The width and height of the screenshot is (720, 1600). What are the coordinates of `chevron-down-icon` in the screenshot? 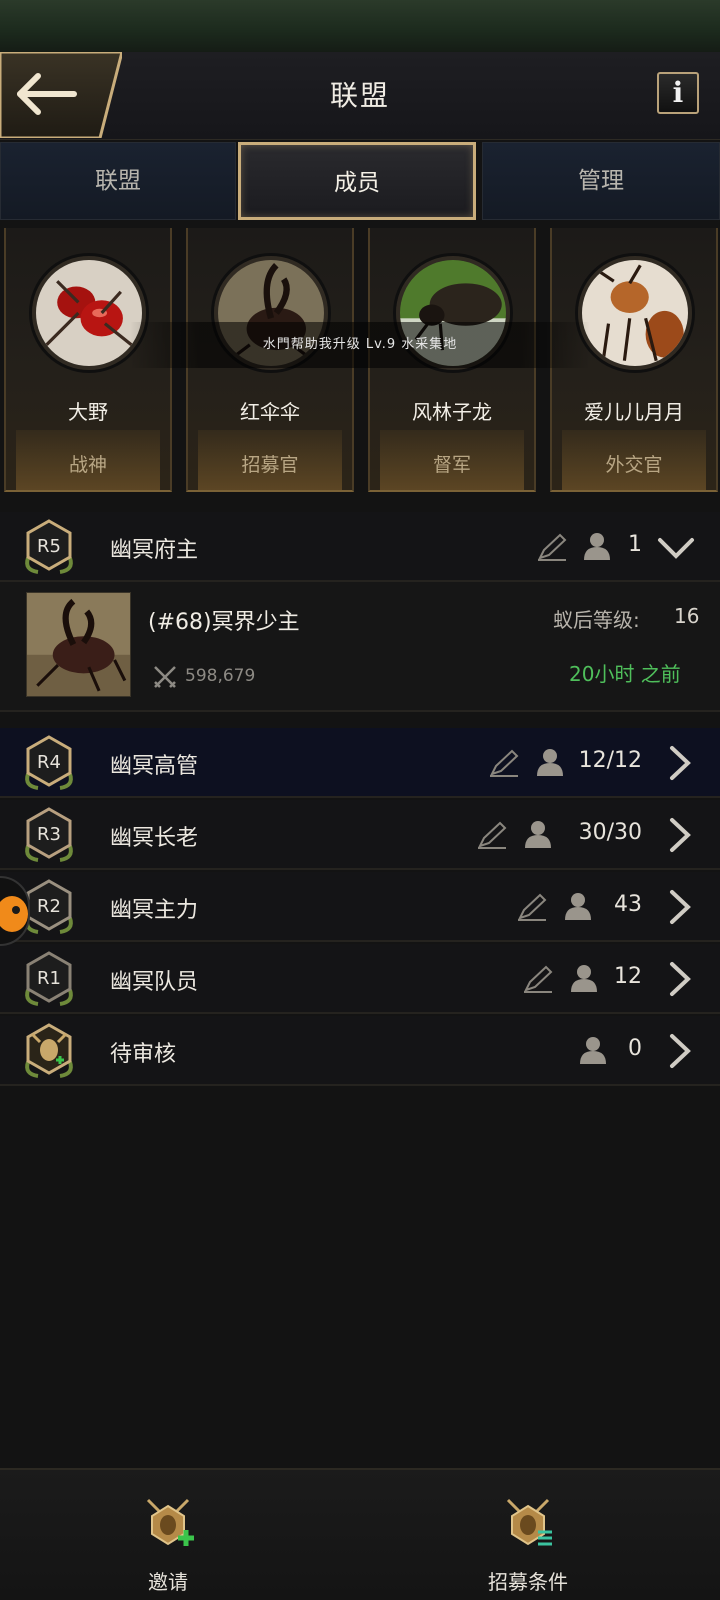 It's located at (676, 547).